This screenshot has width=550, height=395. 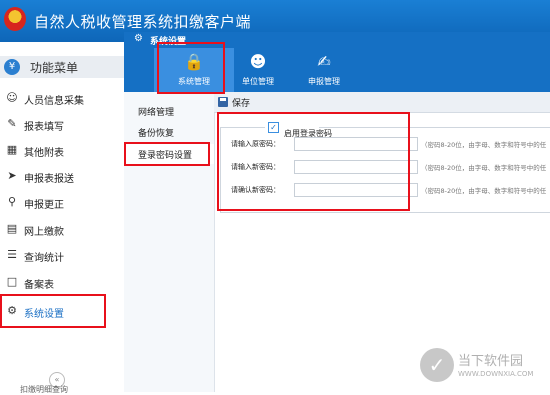 What do you see at coordinates (12, 149) in the screenshot?
I see `grid-icon: ▦` at bounding box center [12, 149].